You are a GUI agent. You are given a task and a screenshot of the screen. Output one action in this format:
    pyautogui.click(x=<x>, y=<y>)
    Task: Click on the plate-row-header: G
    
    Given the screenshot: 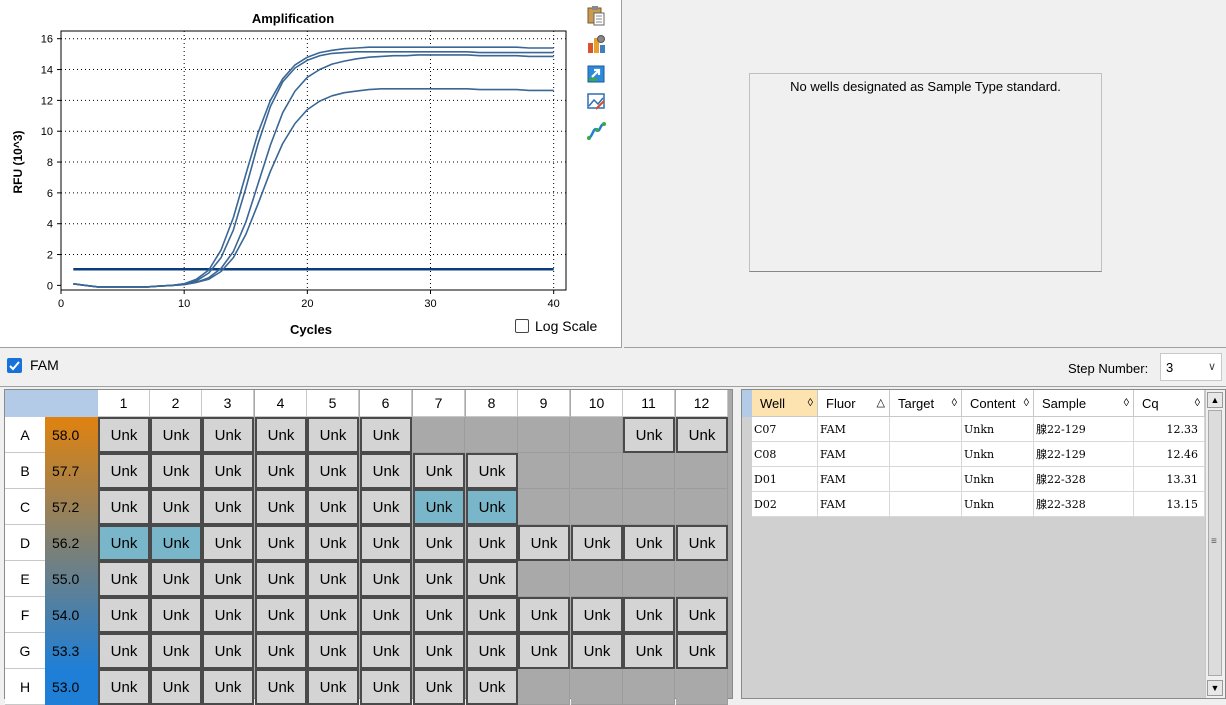 What is the action you would take?
    pyautogui.click(x=25, y=651)
    